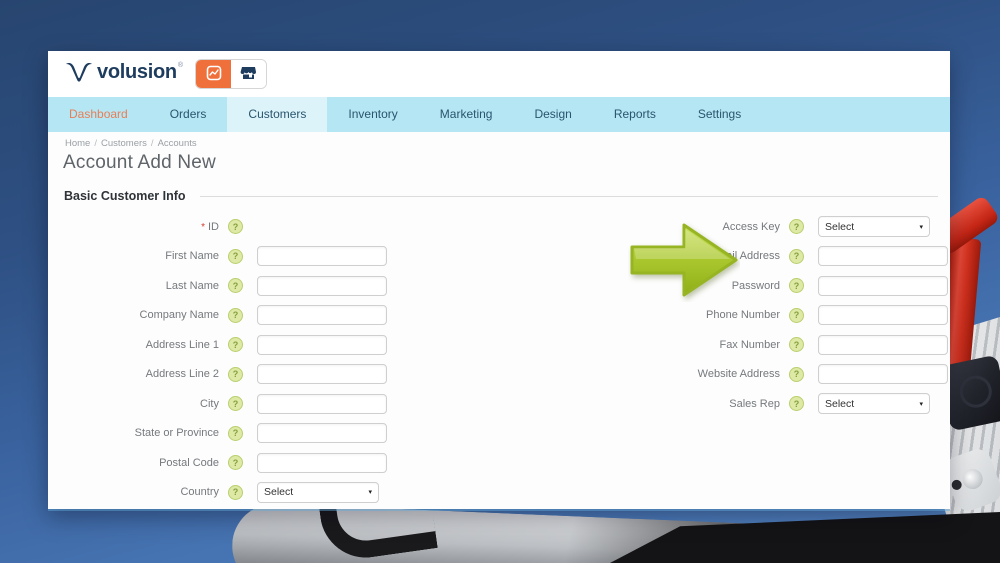  Describe the element at coordinates (322, 433) in the screenshot. I see `field-state-or-province-input` at that location.